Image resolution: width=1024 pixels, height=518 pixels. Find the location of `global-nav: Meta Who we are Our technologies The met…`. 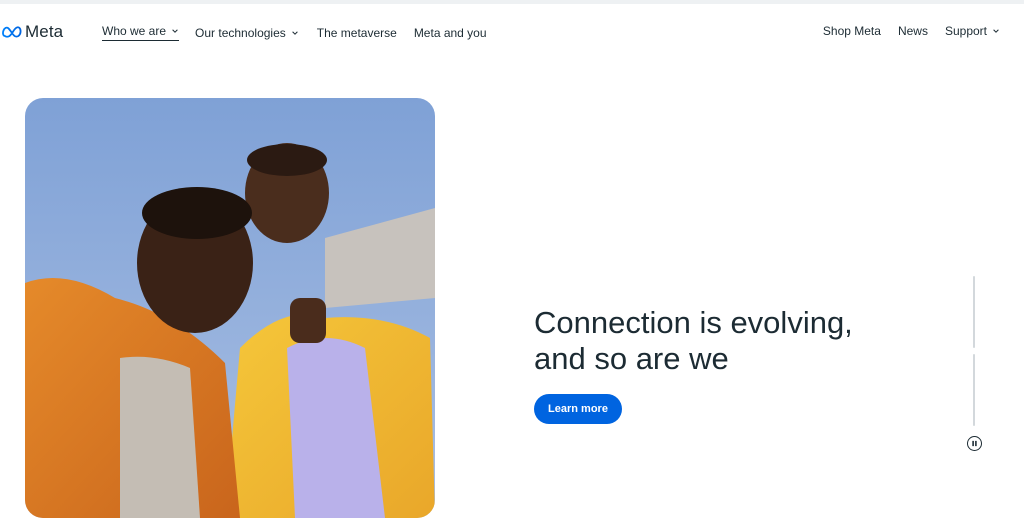

global-nav: Meta Who we are Our technologies The met… is located at coordinates (512, 32).